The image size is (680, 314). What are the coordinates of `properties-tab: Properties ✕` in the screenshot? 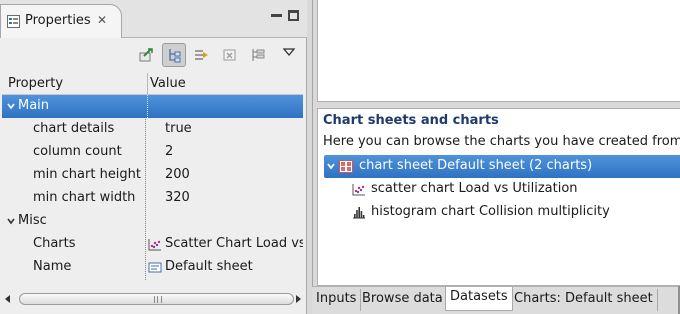 It's located at (61, 21).